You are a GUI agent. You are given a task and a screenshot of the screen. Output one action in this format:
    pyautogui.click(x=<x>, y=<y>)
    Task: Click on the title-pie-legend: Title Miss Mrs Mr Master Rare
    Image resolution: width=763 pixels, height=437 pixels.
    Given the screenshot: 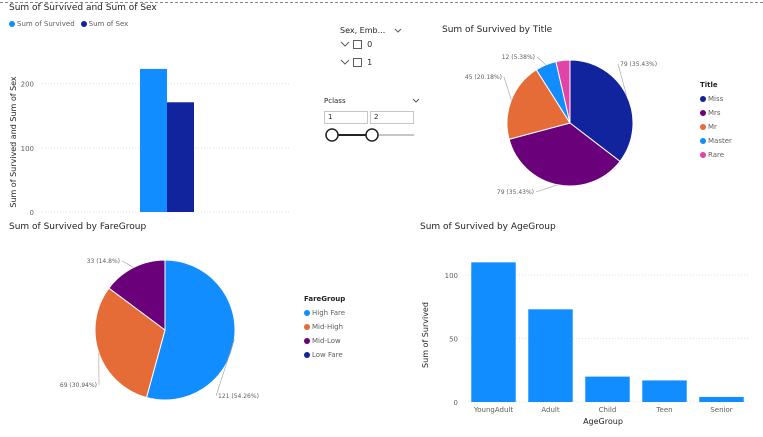 What is the action you would take?
    pyautogui.click(x=716, y=120)
    